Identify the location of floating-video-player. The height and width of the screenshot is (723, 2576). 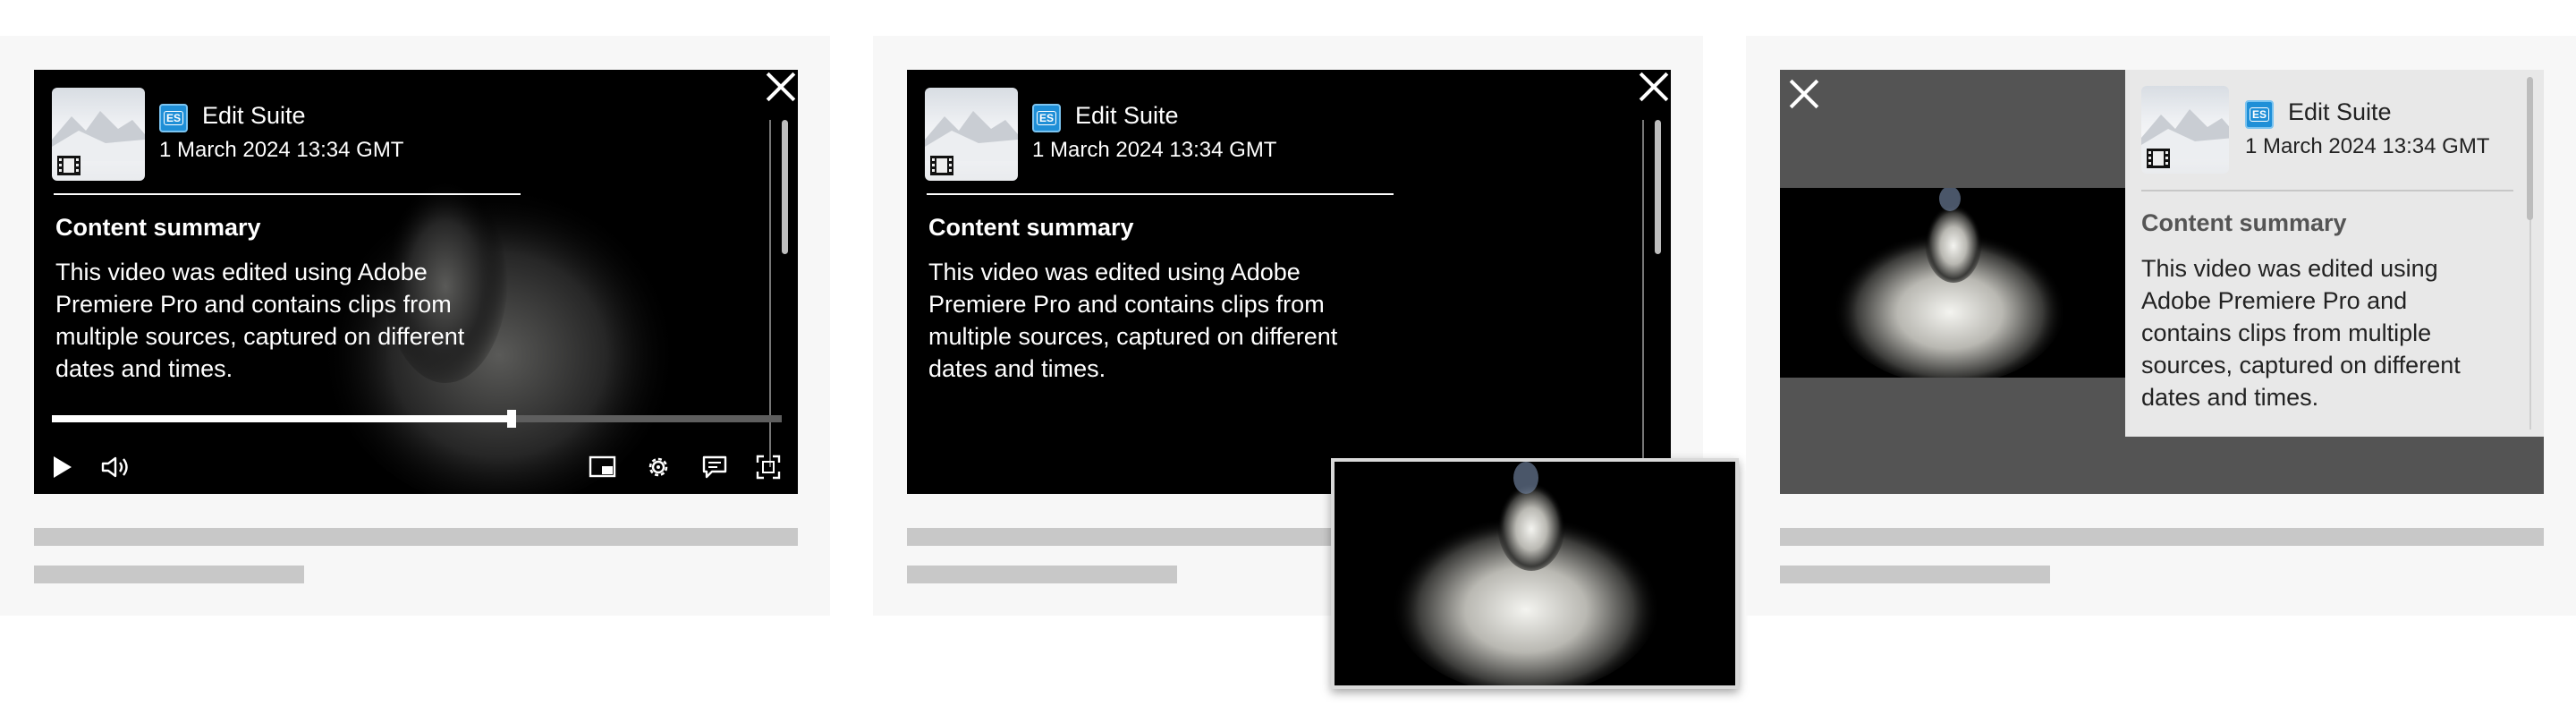
(1535, 574).